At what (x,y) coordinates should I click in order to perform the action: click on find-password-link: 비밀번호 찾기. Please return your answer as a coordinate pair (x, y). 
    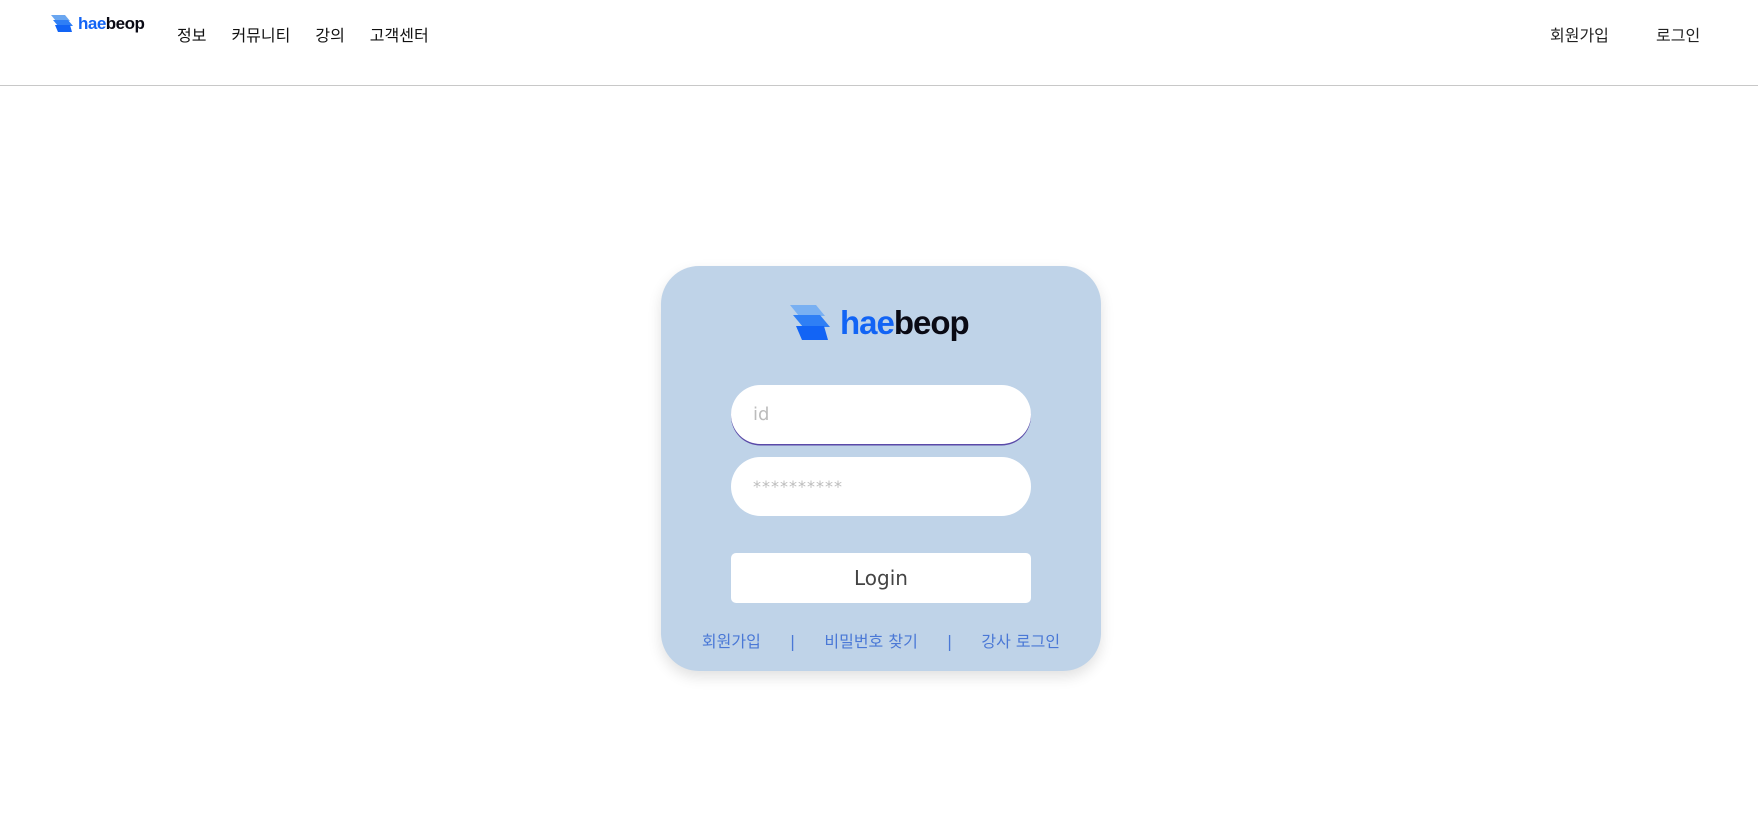
    Looking at the image, I should click on (870, 641).